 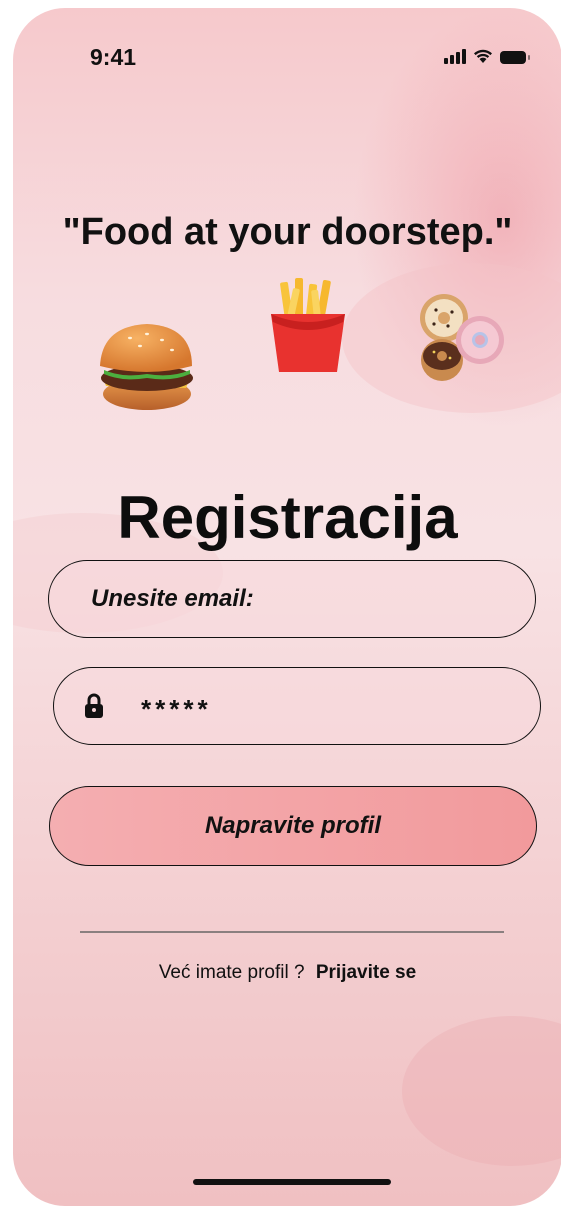 What do you see at coordinates (146, 367) in the screenshot?
I see `burger-icon` at bounding box center [146, 367].